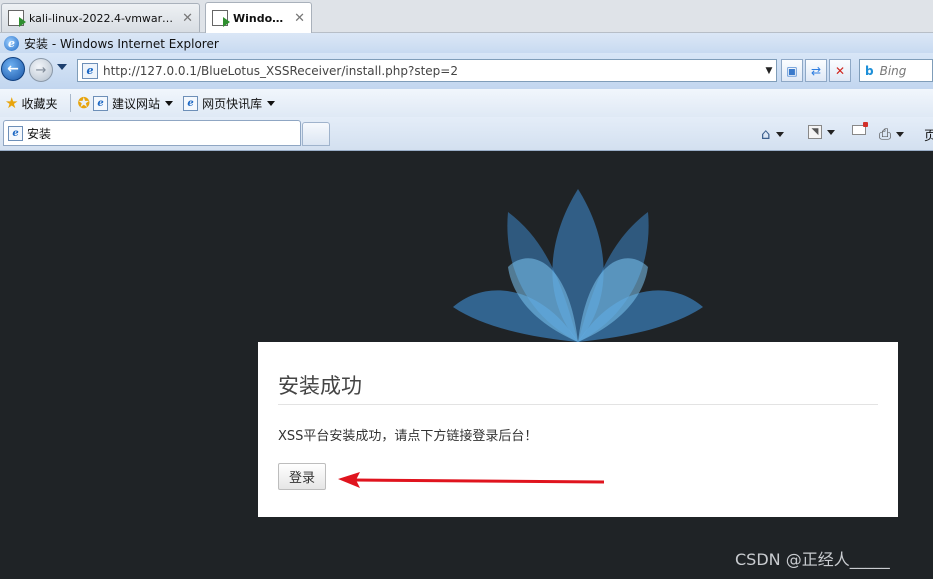 The width and height of the screenshot is (933, 579). What do you see at coordinates (11, 43) in the screenshot?
I see `ie-logo-icon: e` at bounding box center [11, 43].